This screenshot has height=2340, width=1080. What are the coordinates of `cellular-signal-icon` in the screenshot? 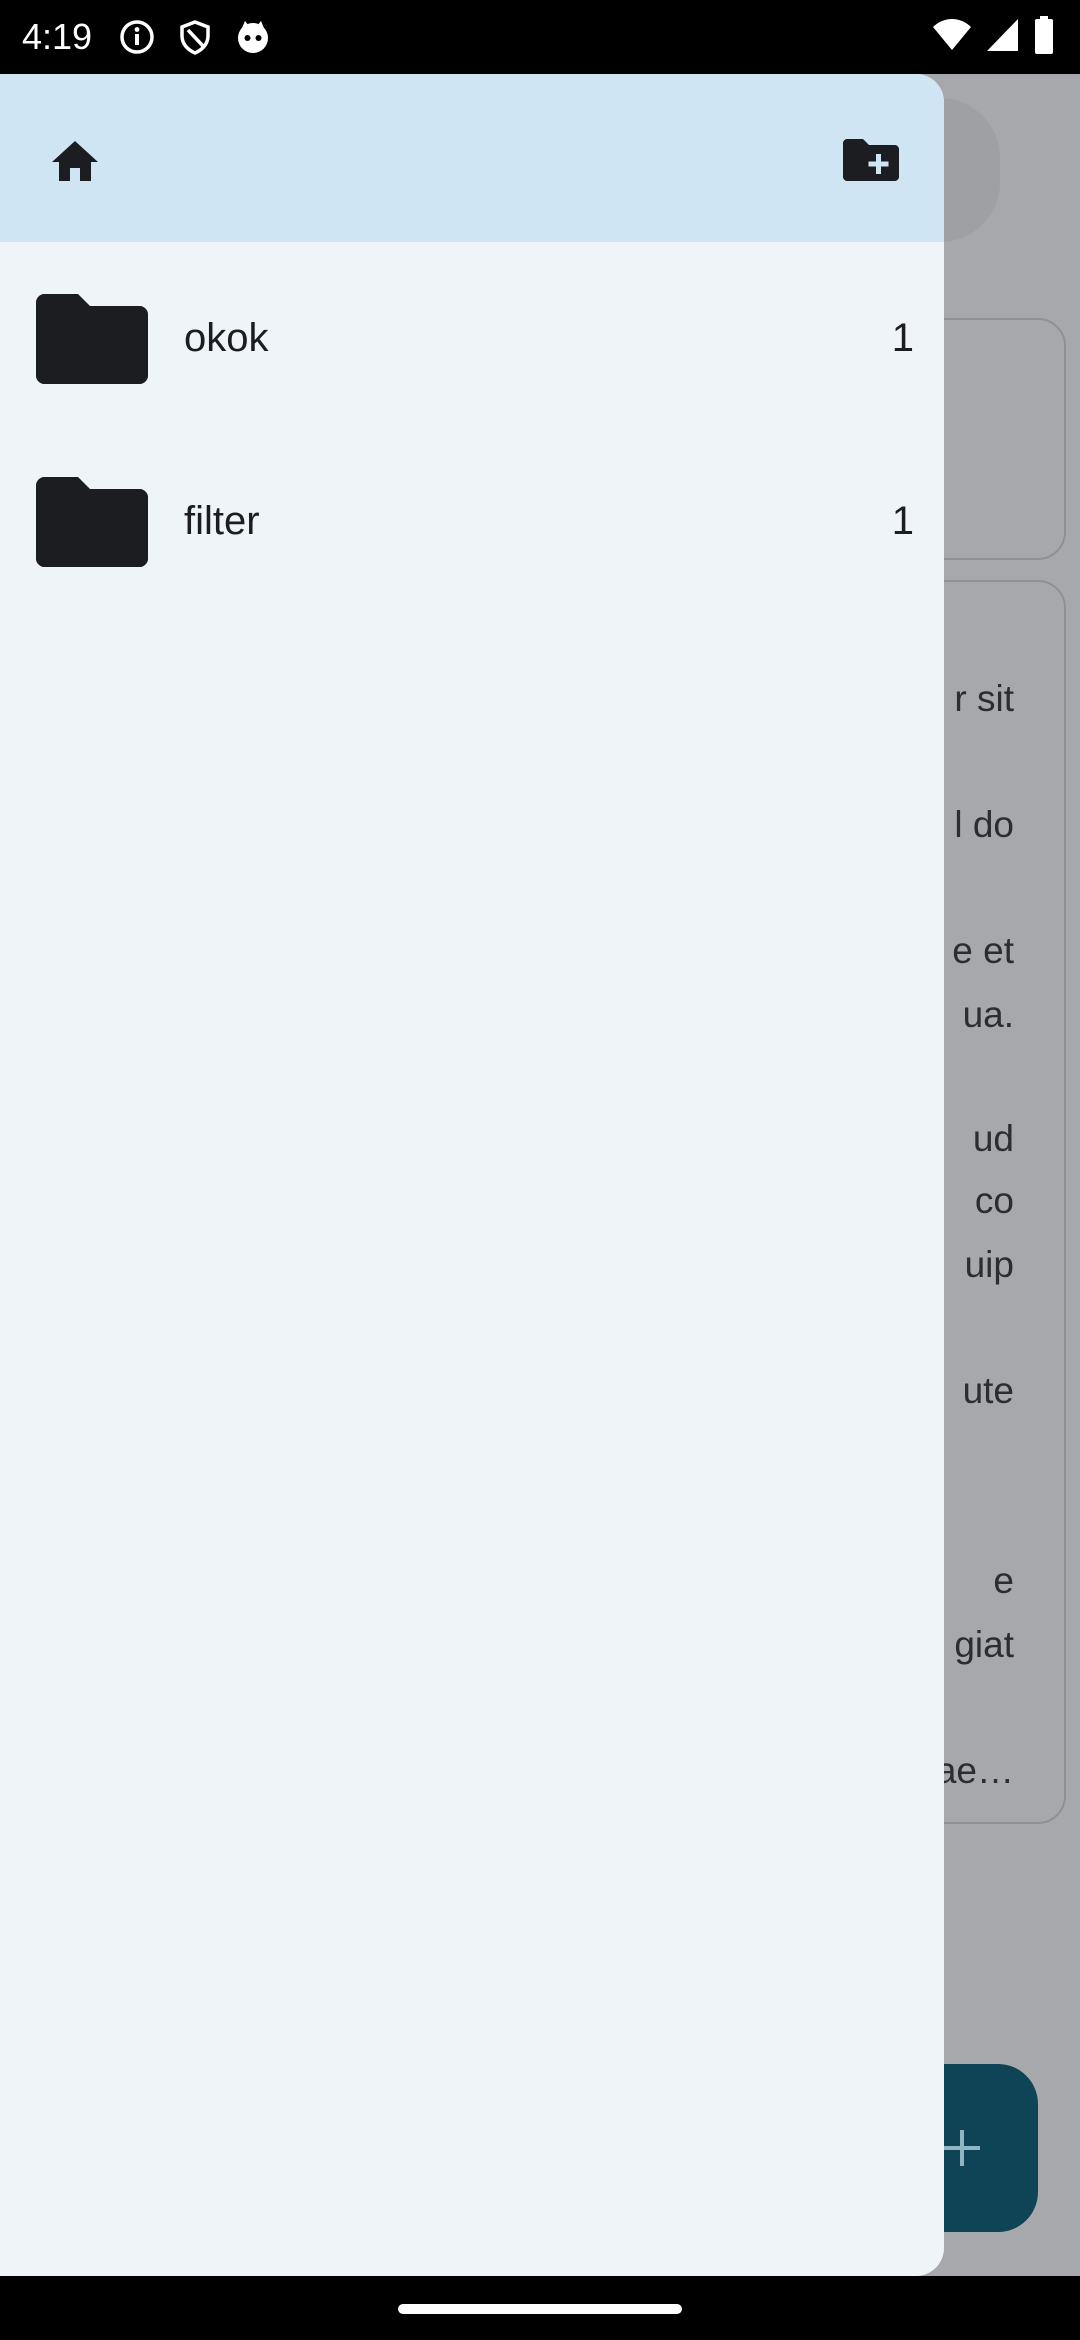 It's located at (1003, 37).